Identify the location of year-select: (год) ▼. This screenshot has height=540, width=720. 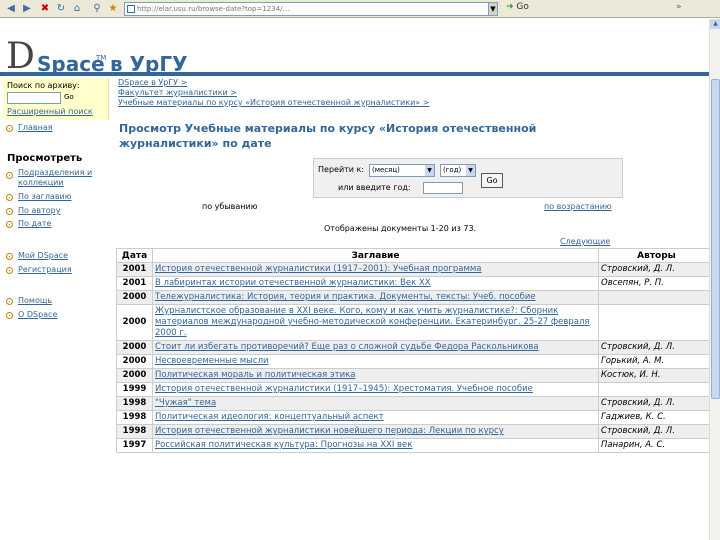
(458, 170).